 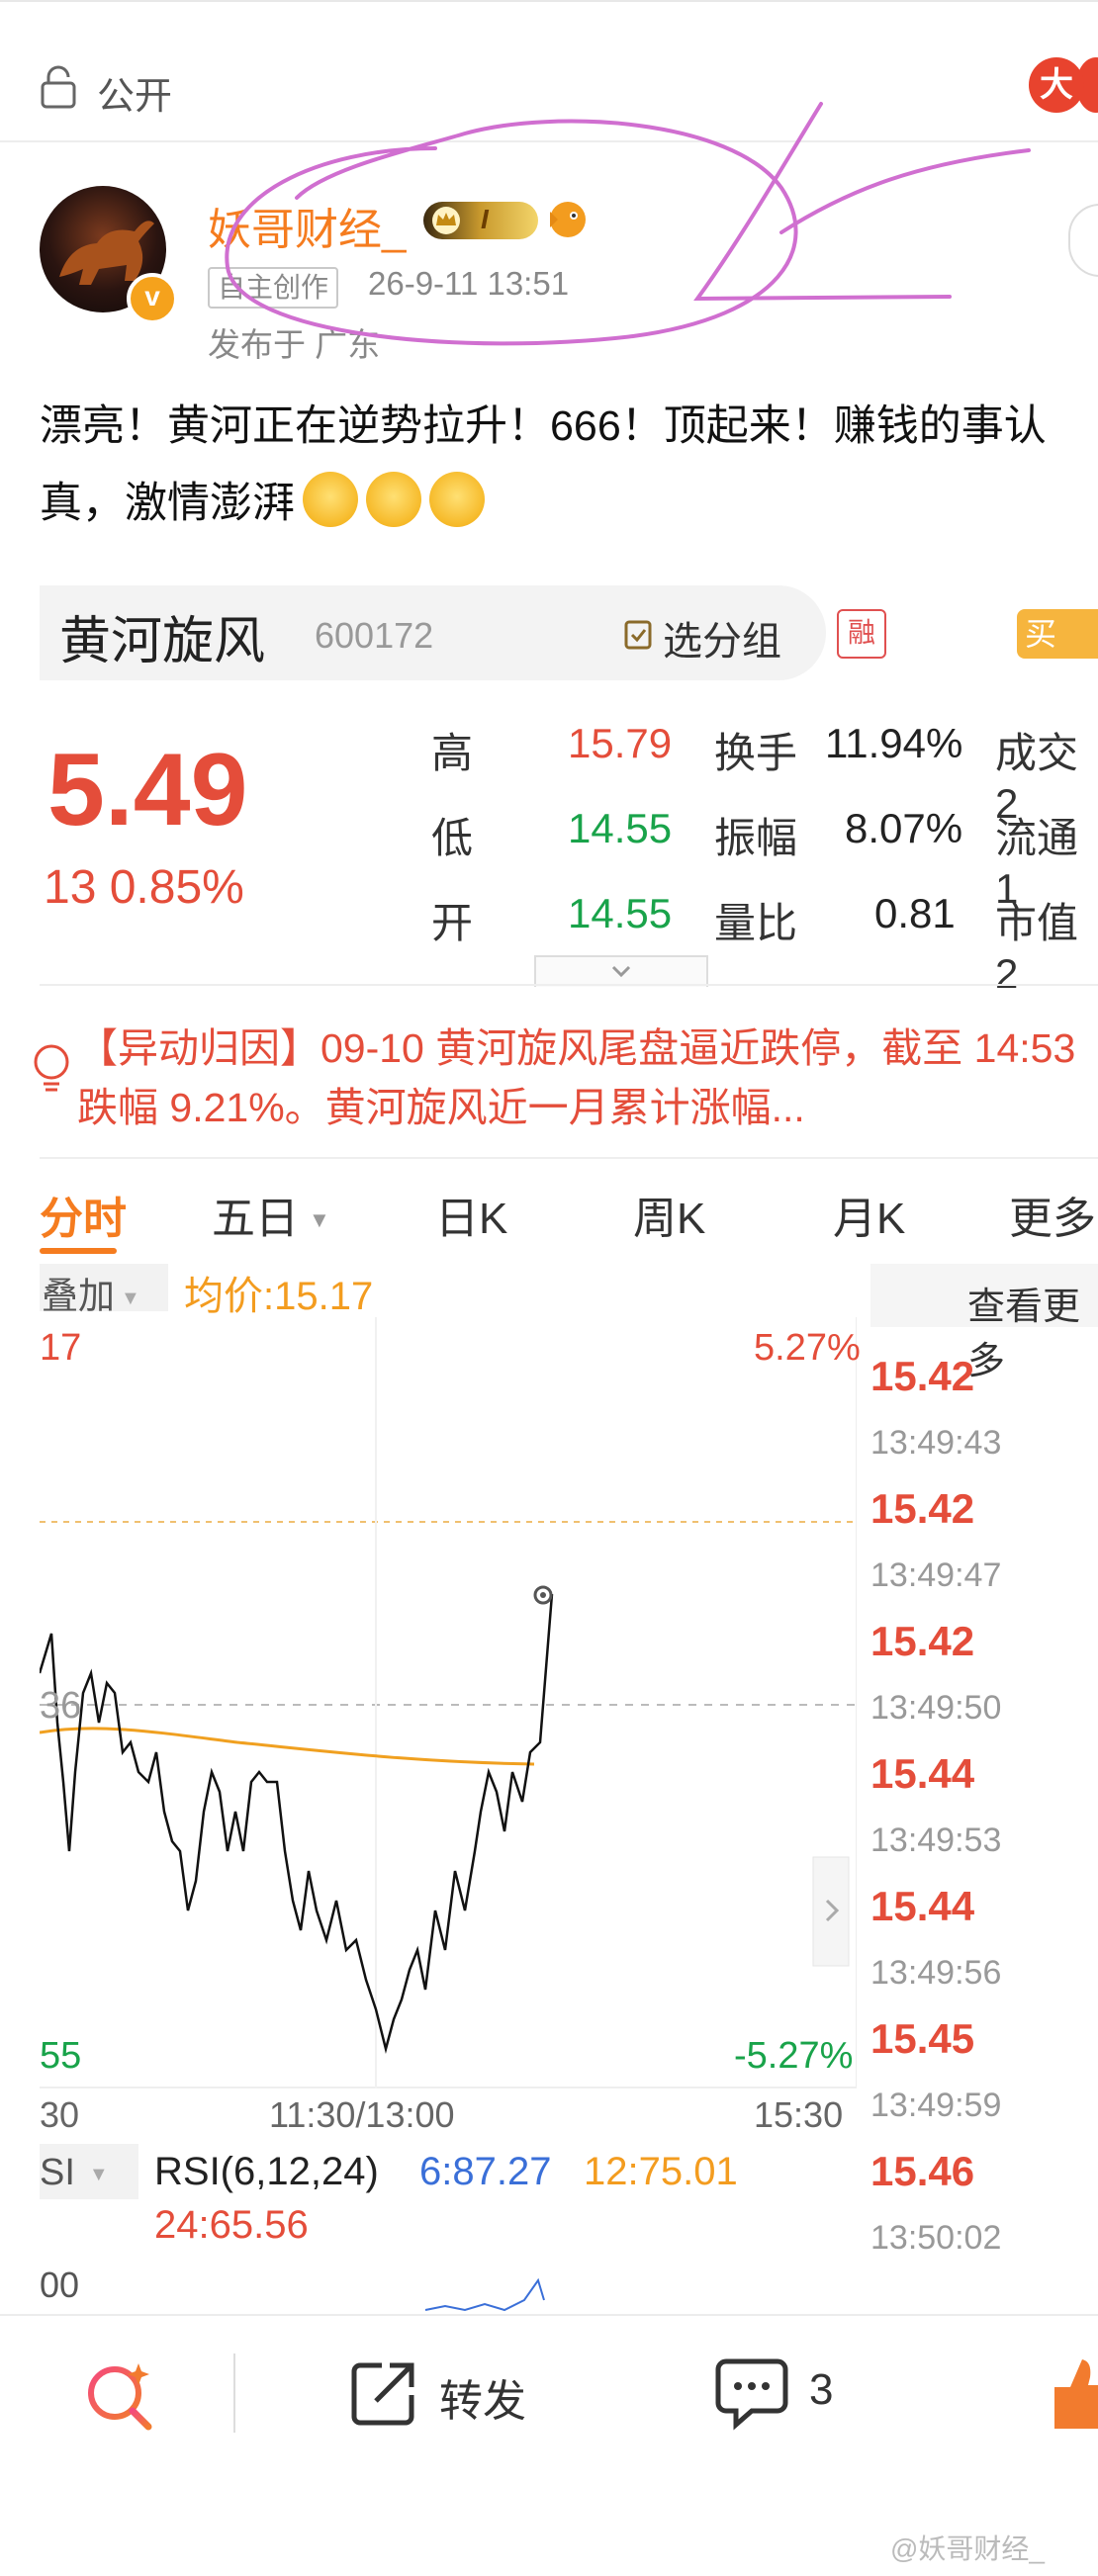 I want to click on stock-code: 600172, so click(x=374, y=635).